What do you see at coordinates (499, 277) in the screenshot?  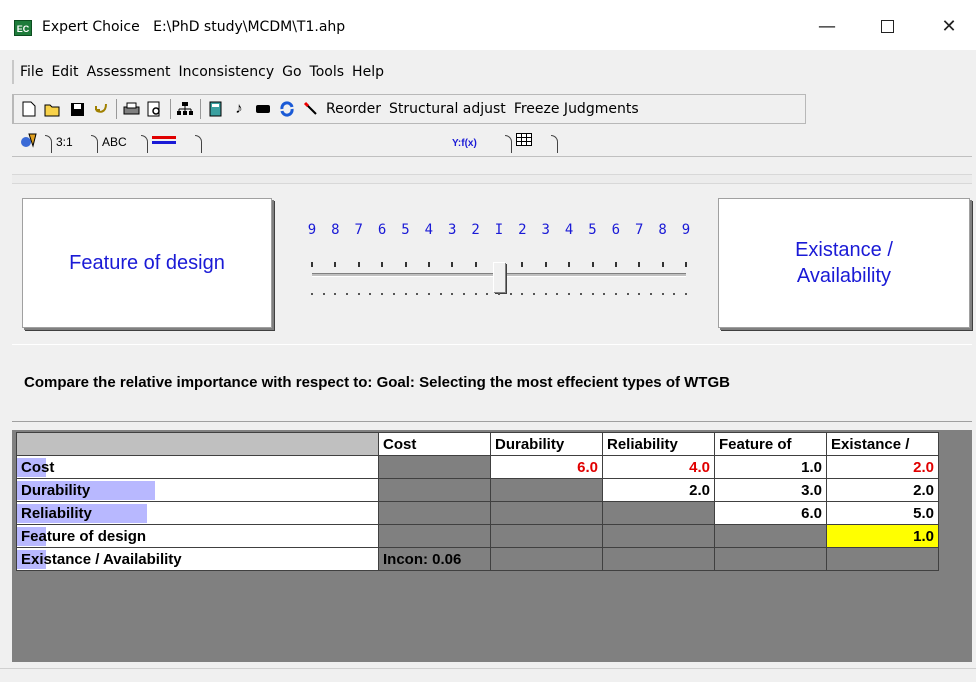 I see `judgment-slider-thumb` at bounding box center [499, 277].